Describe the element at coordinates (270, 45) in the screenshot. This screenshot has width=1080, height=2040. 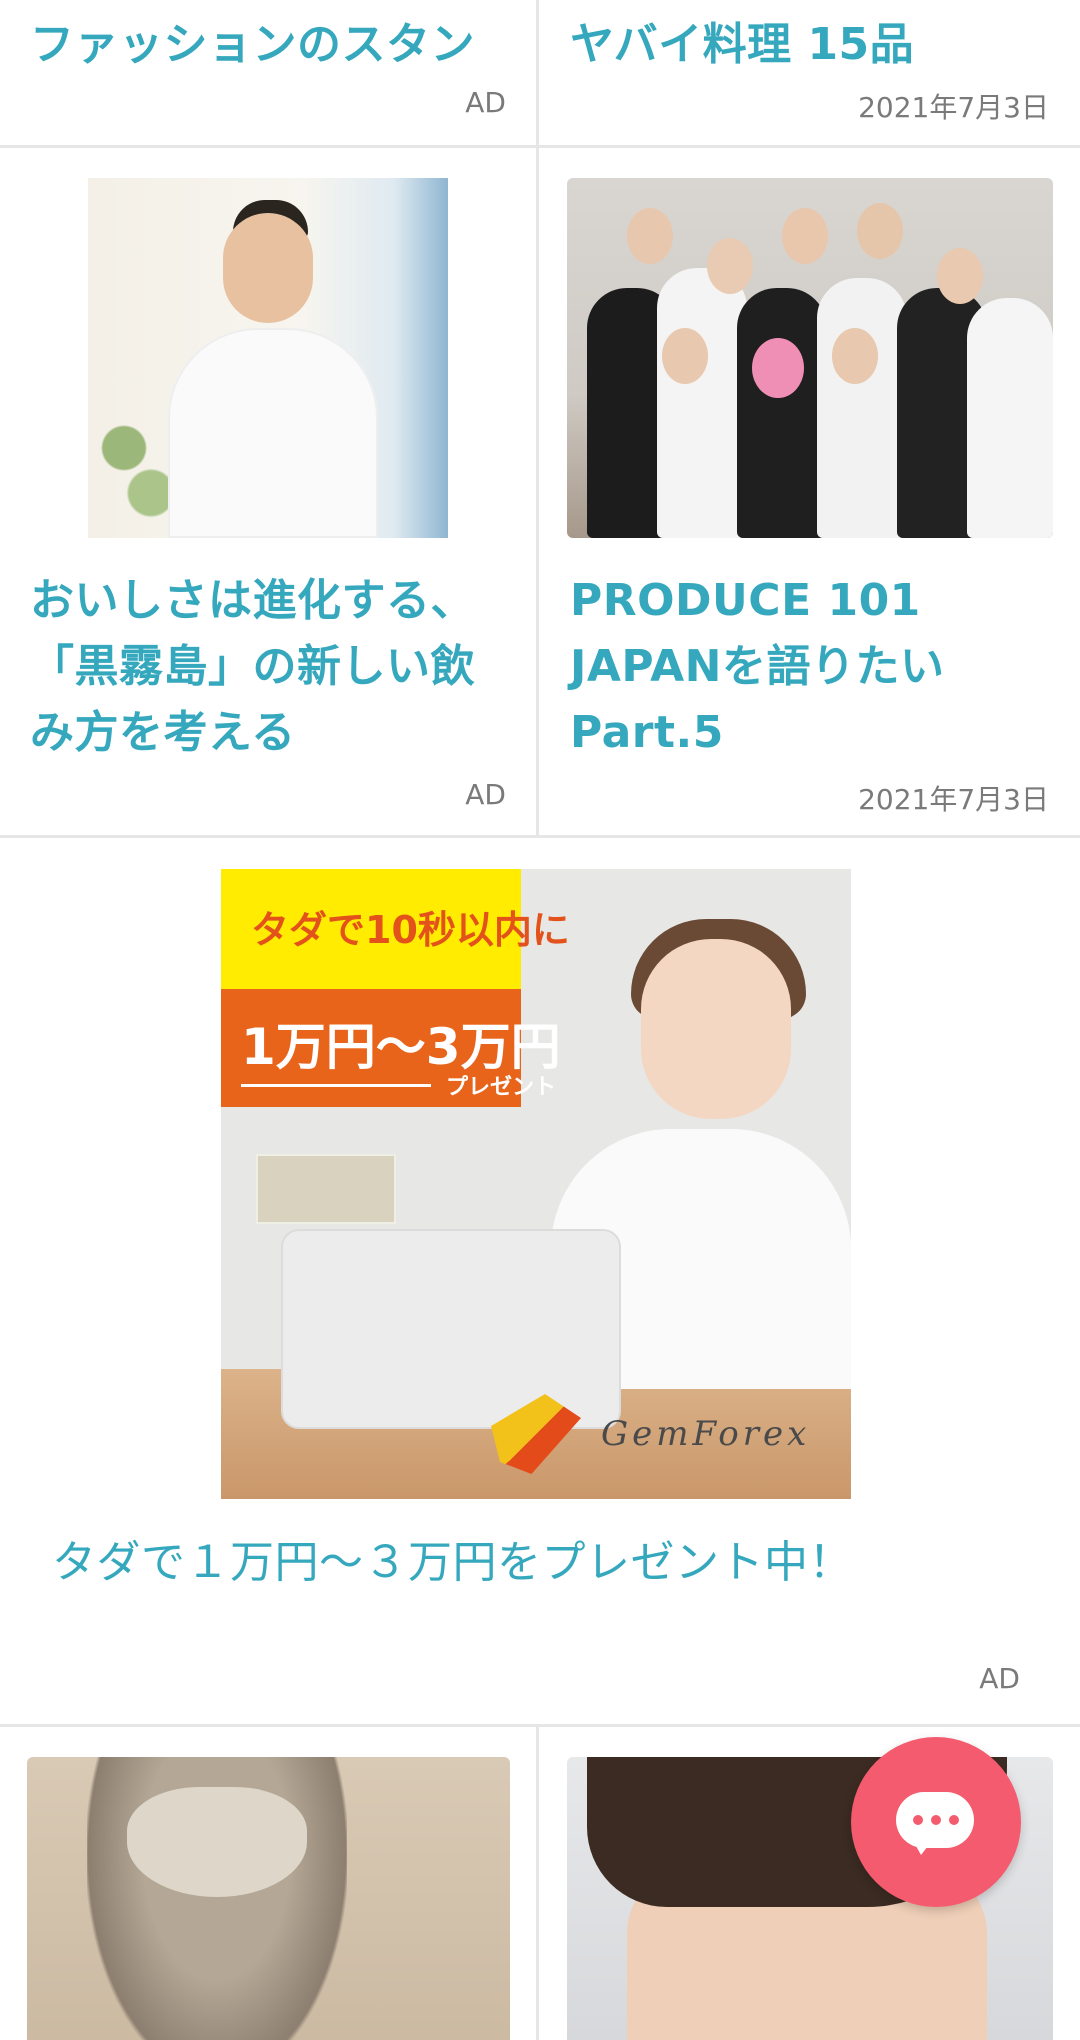
I see `article-title: ファッションのスタン` at that location.